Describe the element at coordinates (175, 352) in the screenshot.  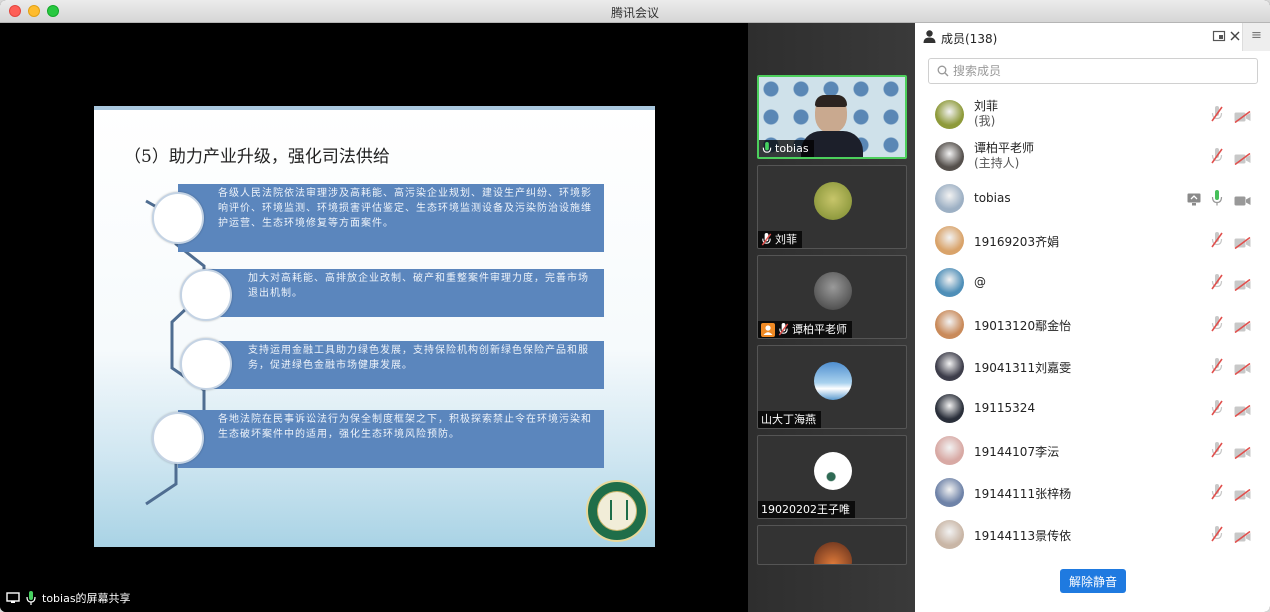
I see `slide-connector-lines` at that location.